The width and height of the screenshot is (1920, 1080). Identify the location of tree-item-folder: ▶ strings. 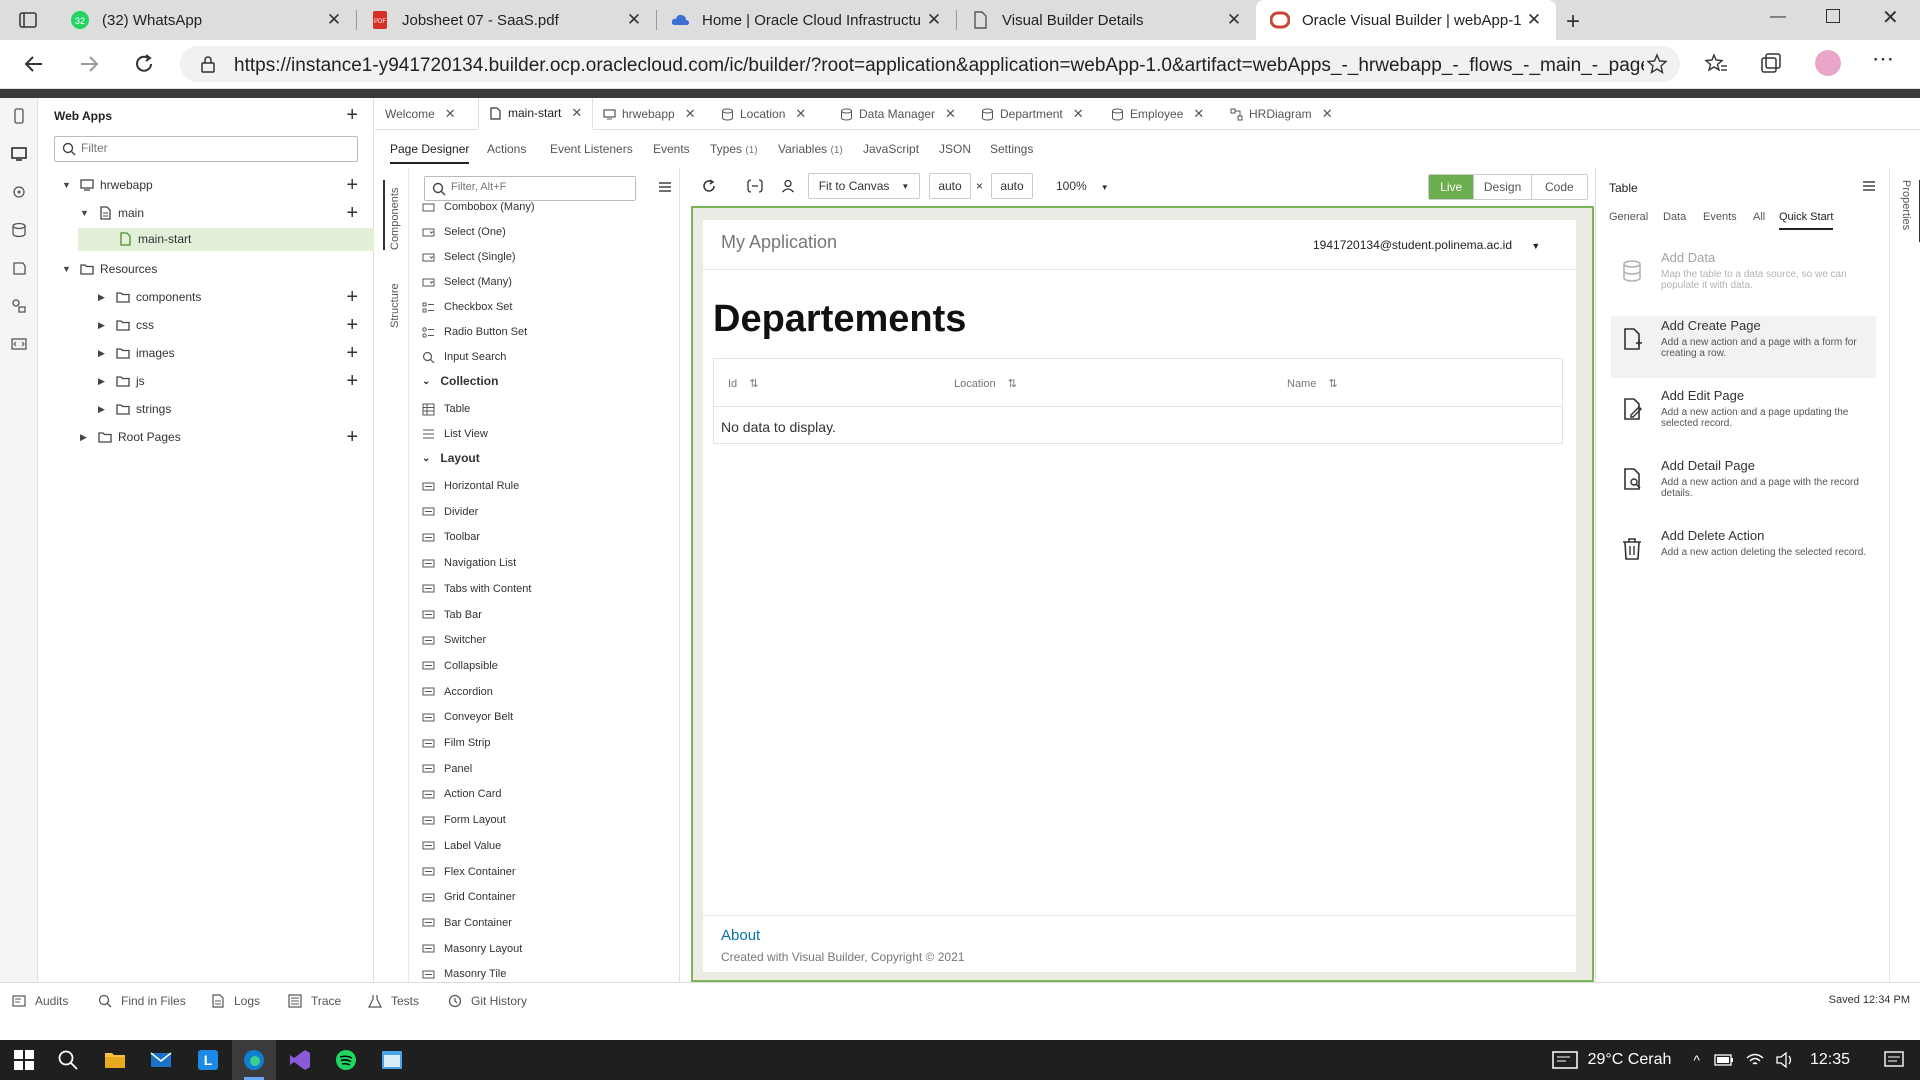
(134, 409).